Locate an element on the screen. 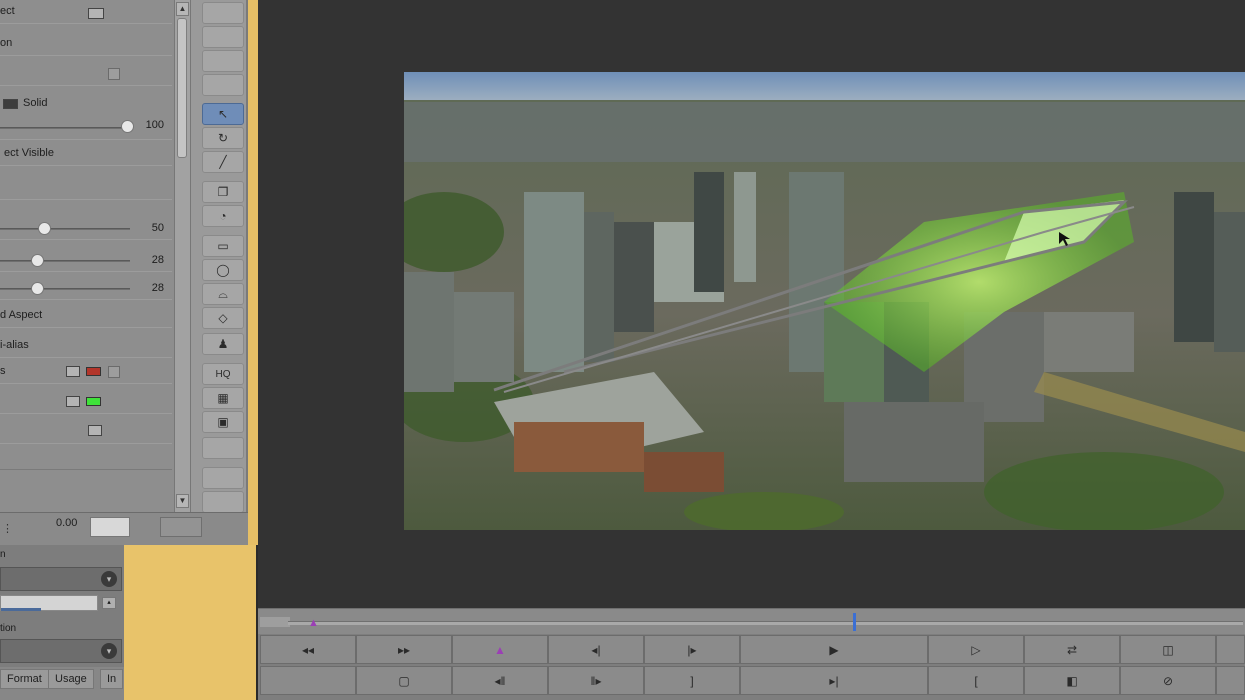 This screenshot has width=1245, height=700. mark-in-bracket-button-icon: [ is located at coordinates (976, 680).